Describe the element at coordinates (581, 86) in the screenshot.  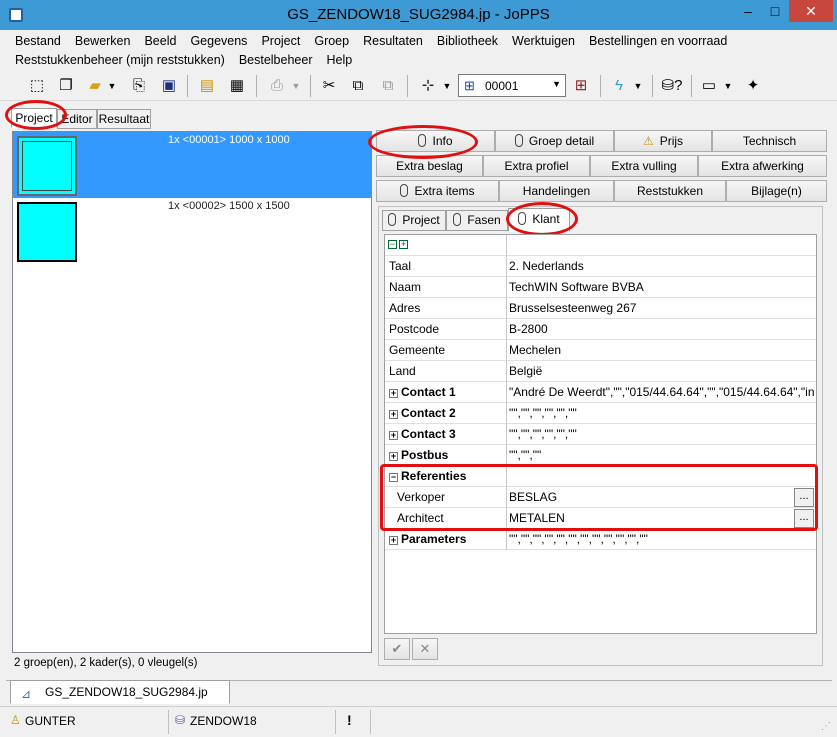
I see `grid-icon: ⊞` at that location.